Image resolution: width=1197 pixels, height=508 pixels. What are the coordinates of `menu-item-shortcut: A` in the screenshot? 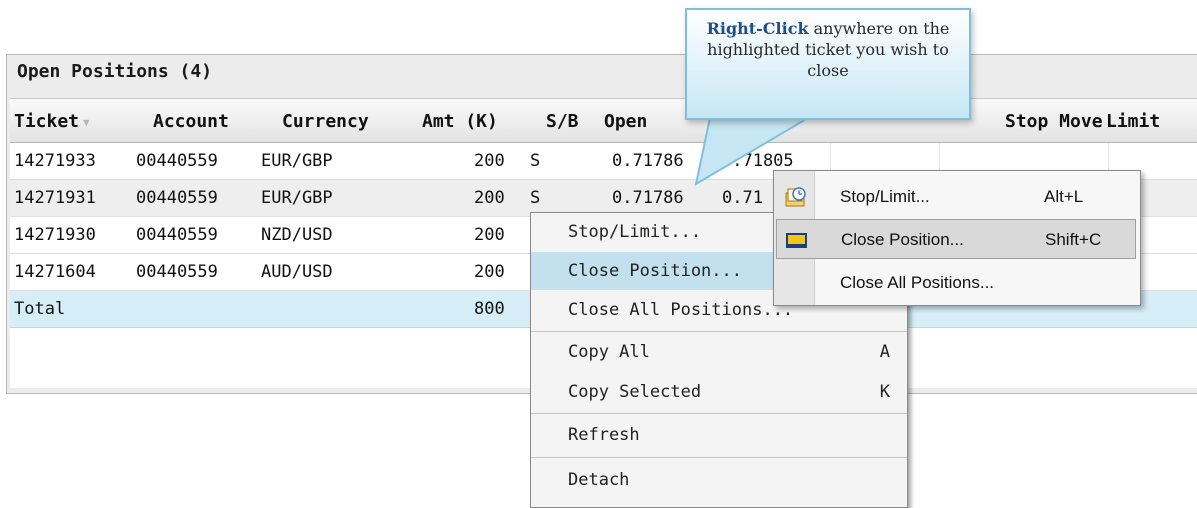 It's located at (884, 352).